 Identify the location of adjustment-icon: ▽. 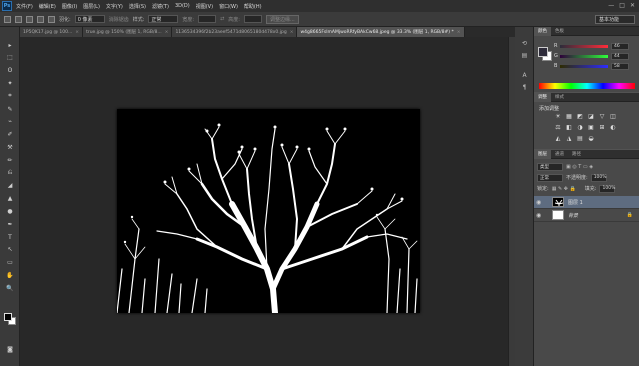
(602, 116).